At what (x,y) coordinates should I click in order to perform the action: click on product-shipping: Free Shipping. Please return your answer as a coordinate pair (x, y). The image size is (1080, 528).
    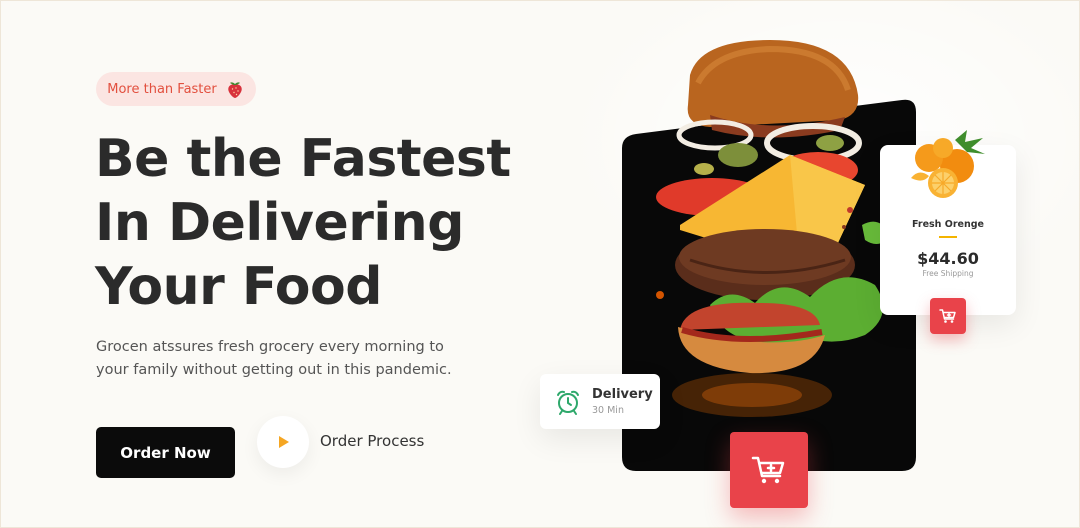
    Looking at the image, I should click on (948, 273).